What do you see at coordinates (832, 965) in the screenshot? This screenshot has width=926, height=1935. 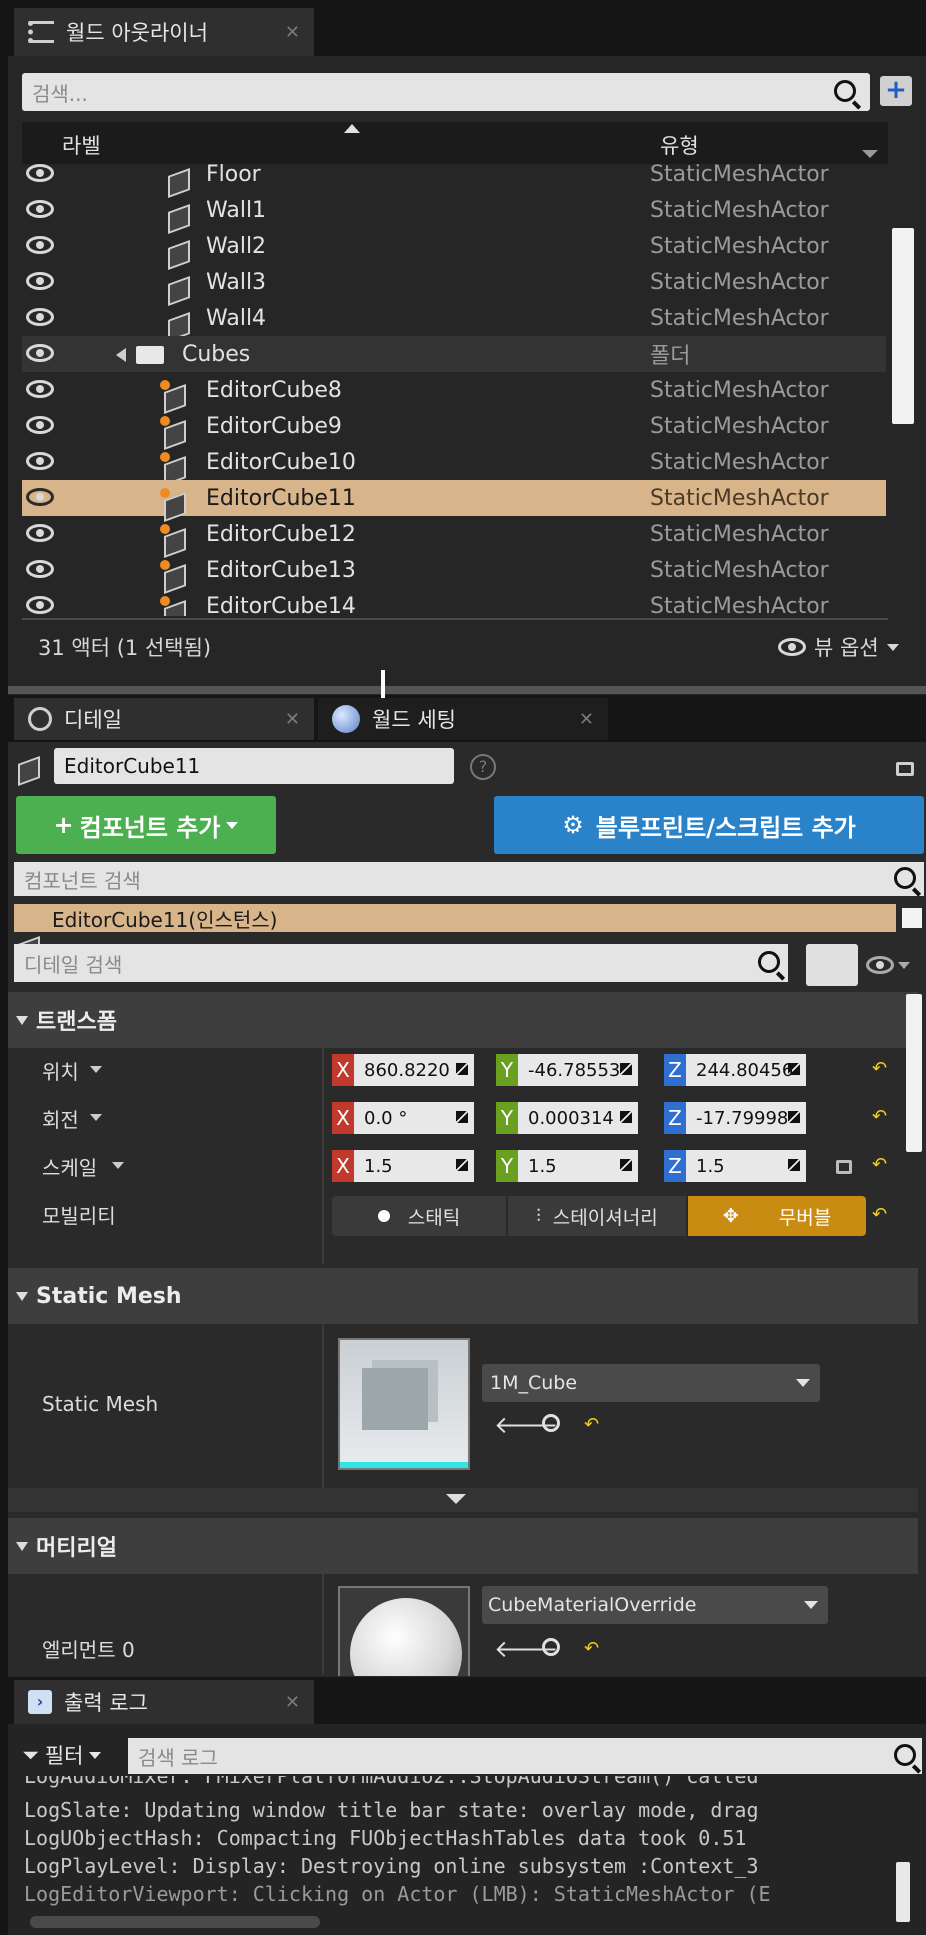 I see `grid-view-icon` at bounding box center [832, 965].